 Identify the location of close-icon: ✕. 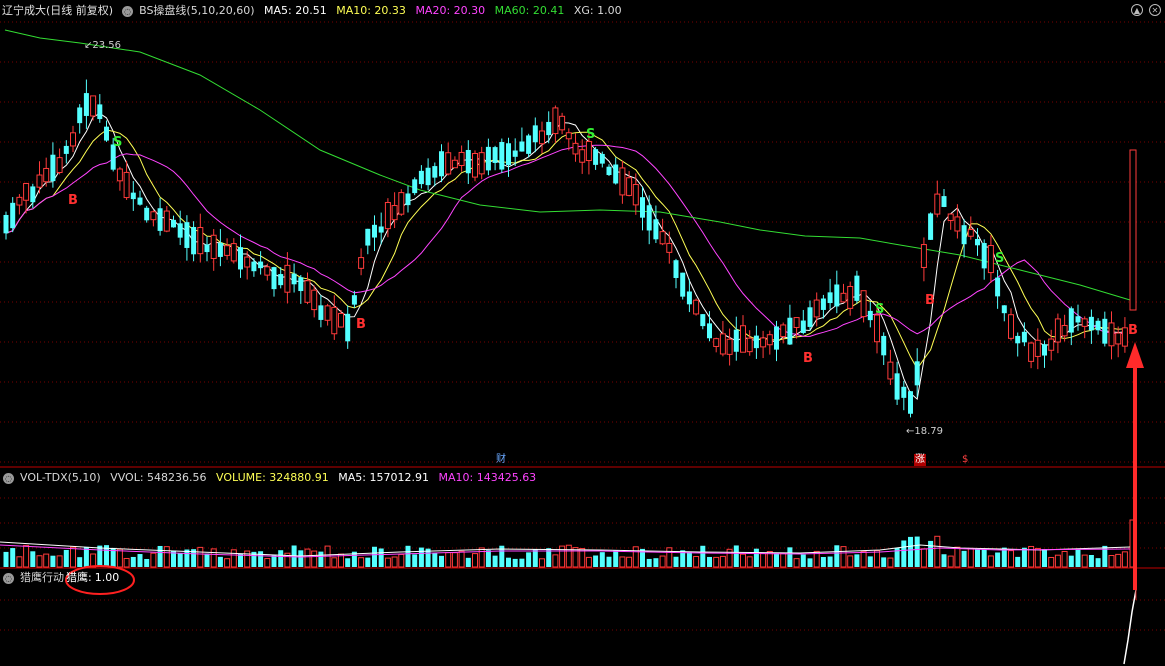
(1155, 10).